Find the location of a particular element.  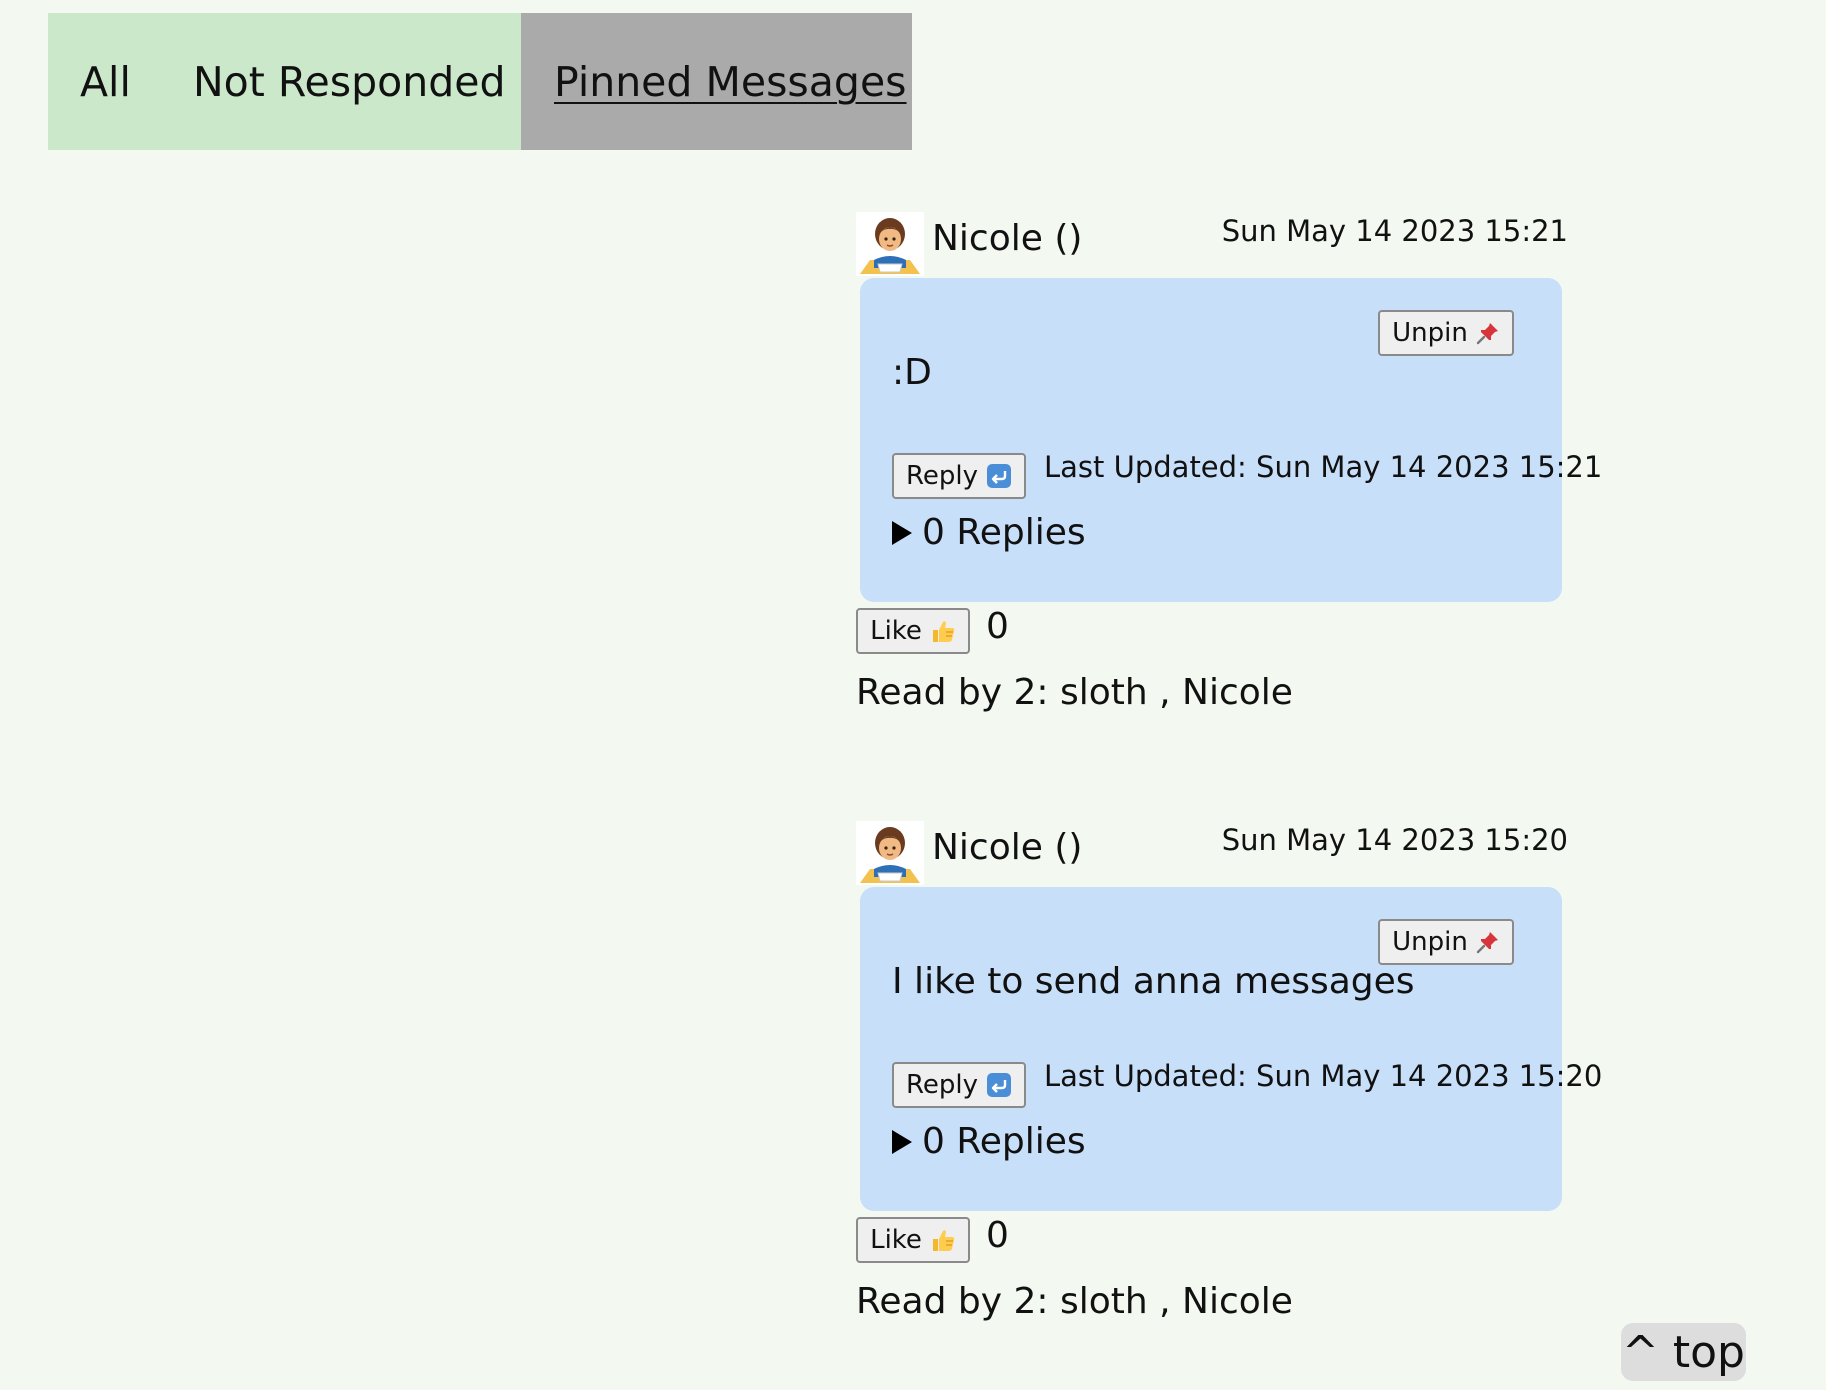

tab-pinned-messages: Pinned Messages is located at coordinates (716, 81).